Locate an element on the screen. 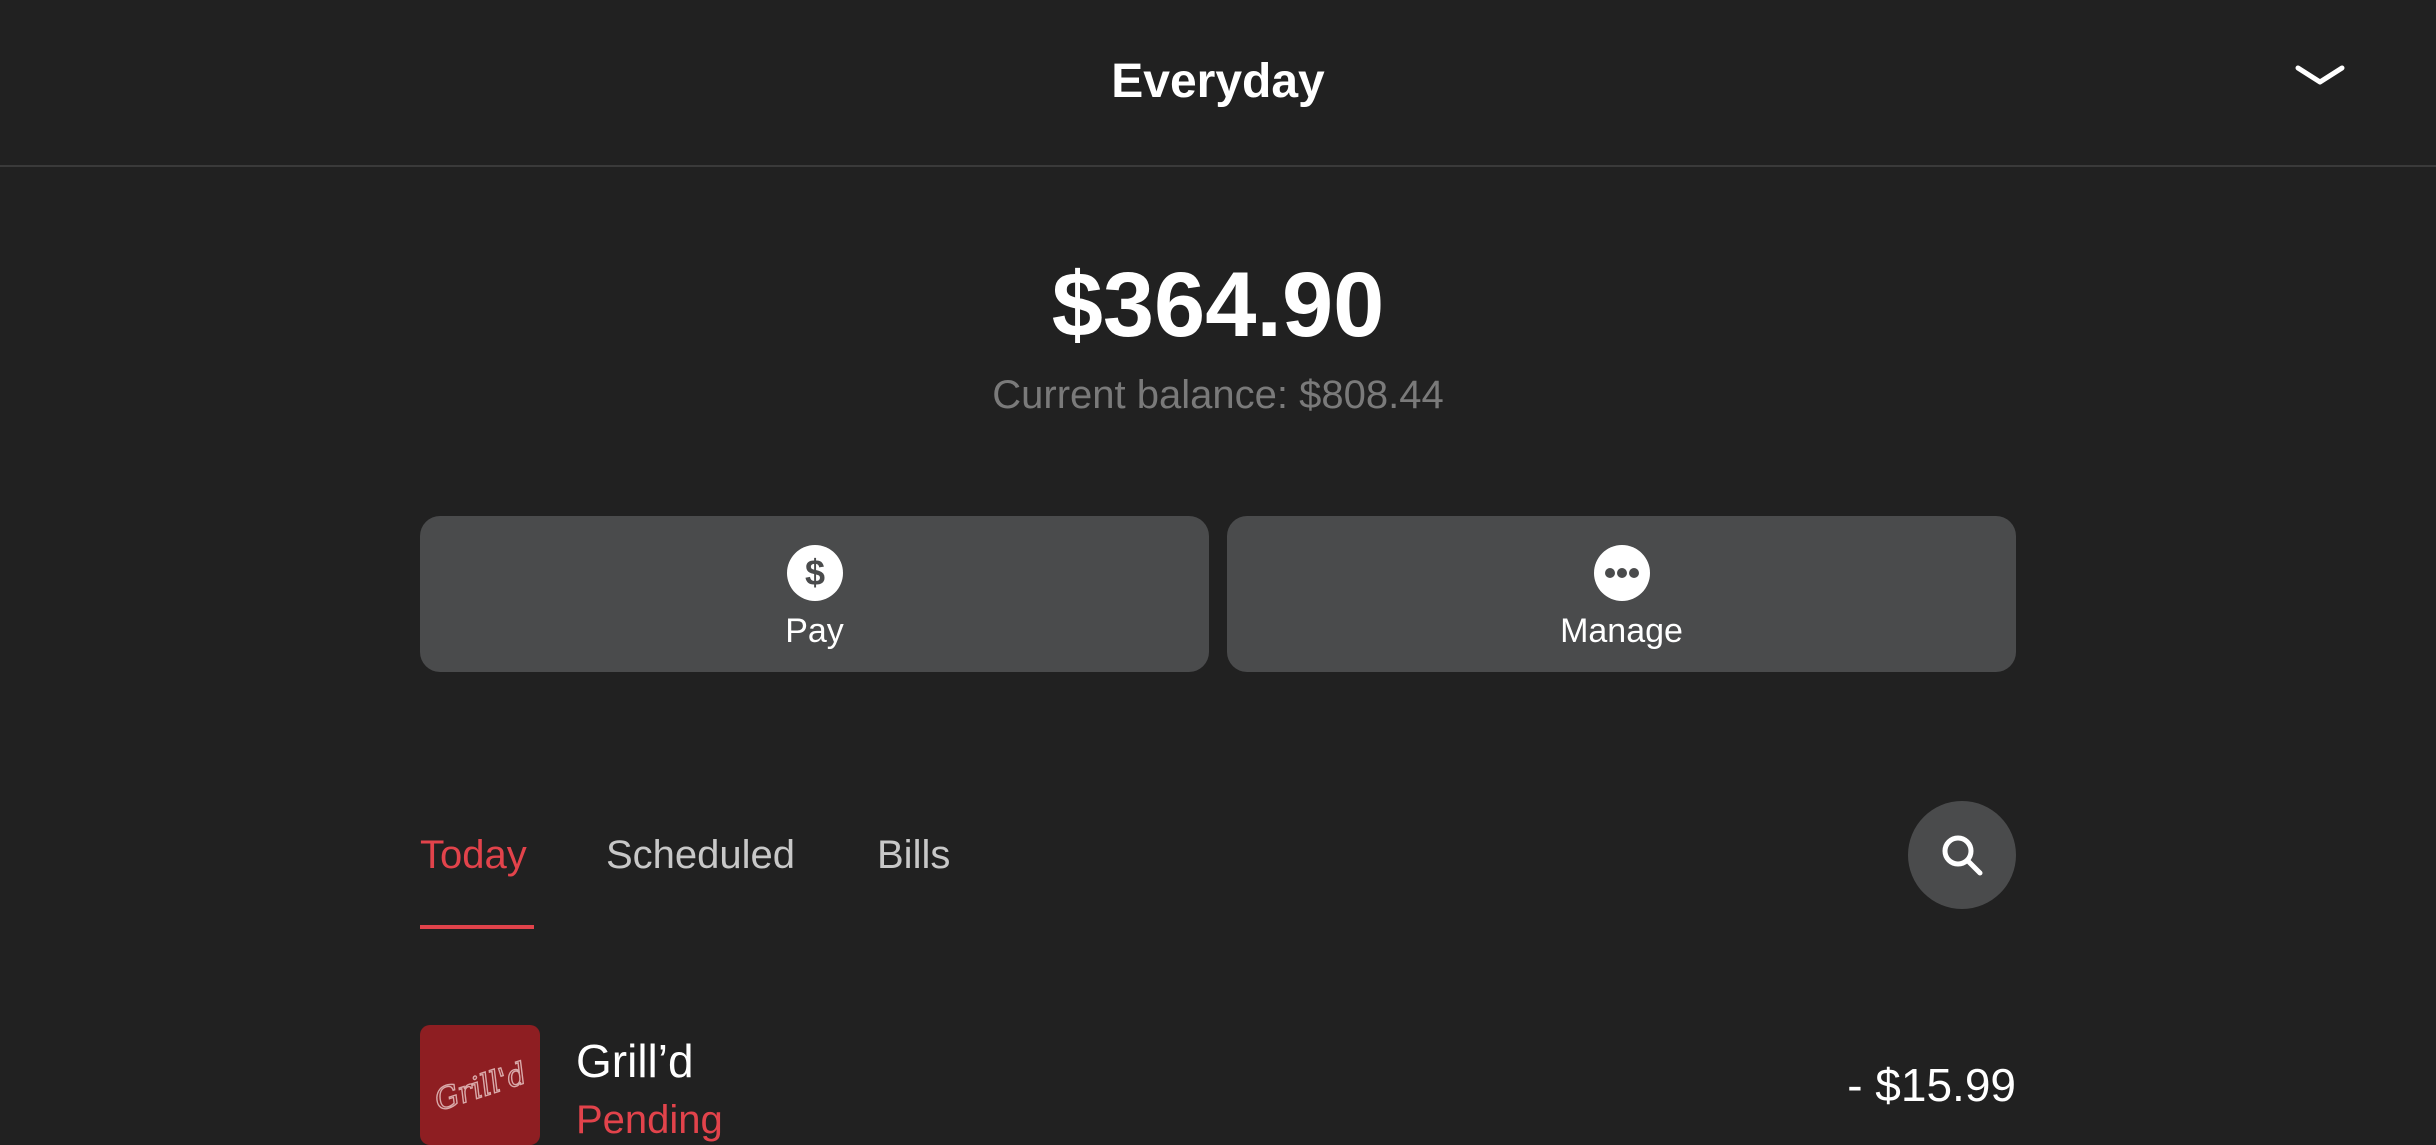  manage-label: Manage is located at coordinates (1621, 631).